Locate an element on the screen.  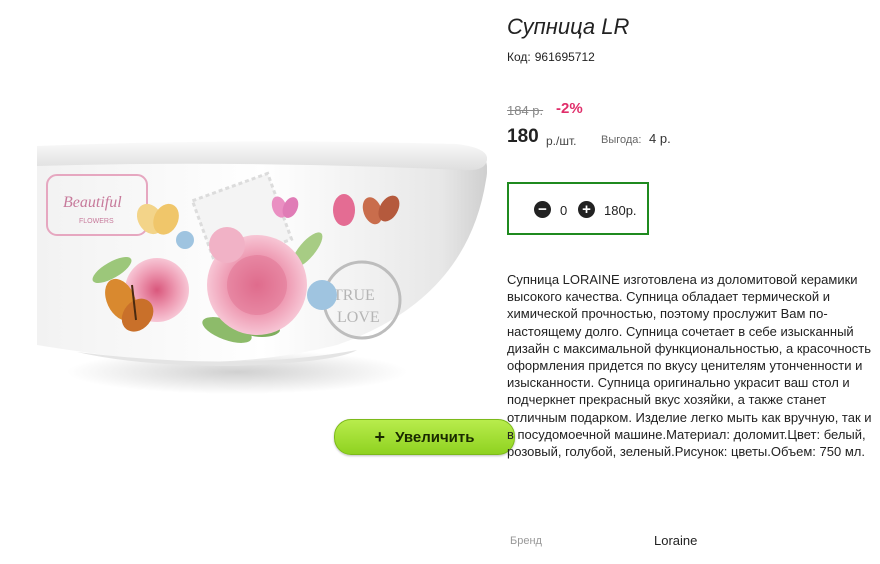
quantity-stepper: − 0 + 180р. is located at coordinates (578, 208).